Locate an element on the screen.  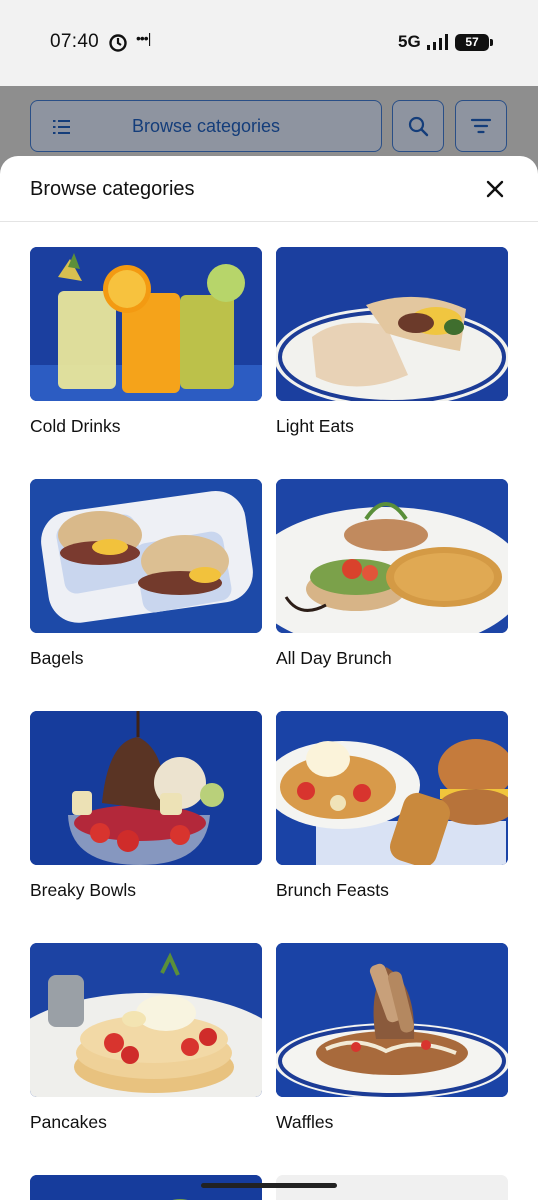
filter-icon is located at coordinates (481, 126).